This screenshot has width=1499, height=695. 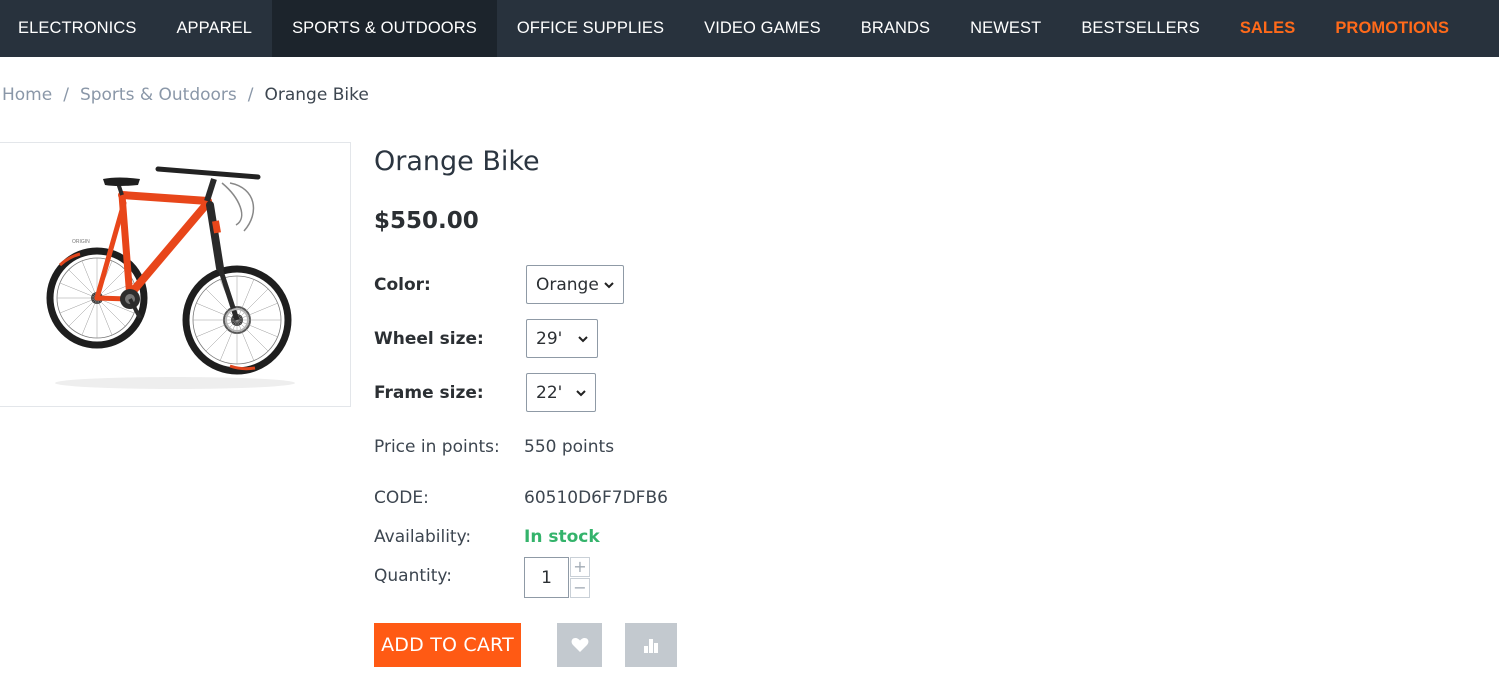 I want to click on breadcrumb-category-link: Sports & Outdoors, so click(x=158, y=95).